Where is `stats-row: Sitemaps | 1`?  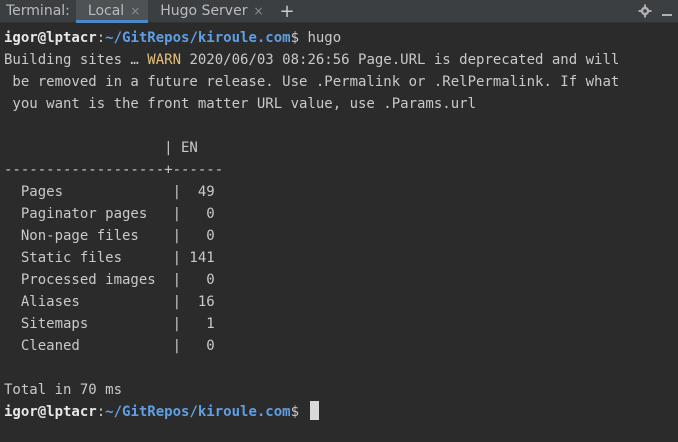
stats-row: Sitemaps | 1 is located at coordinates (109, 324).